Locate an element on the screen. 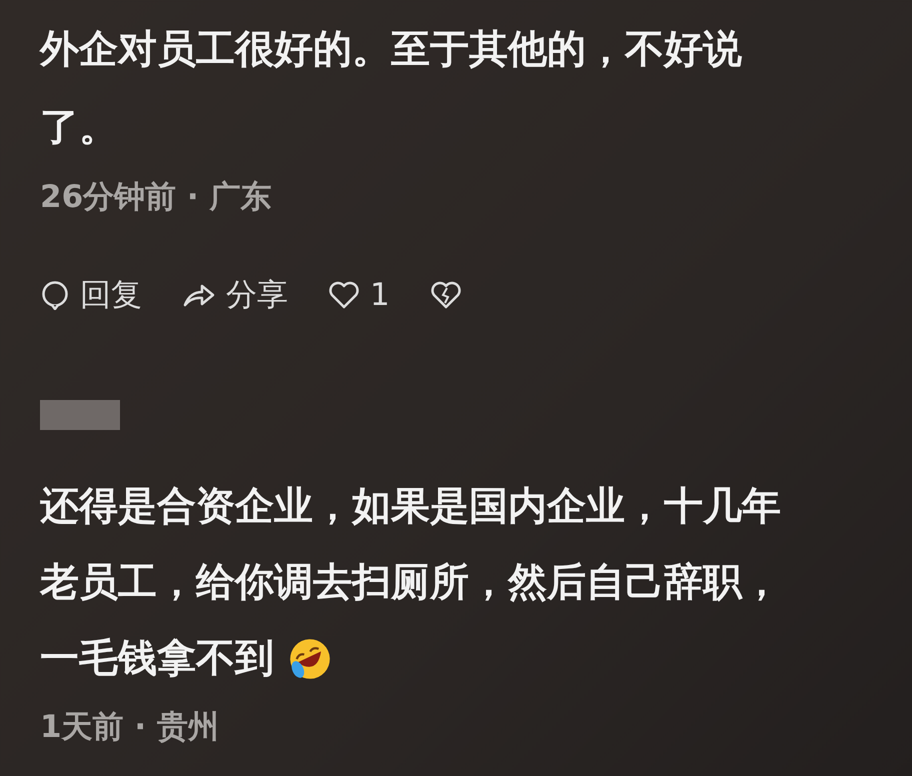 The height and width of the screenshot is (776, 912). comment-text: 外企对员工很好的。至于其他的，不好说 is located at coordinates (391, 50).